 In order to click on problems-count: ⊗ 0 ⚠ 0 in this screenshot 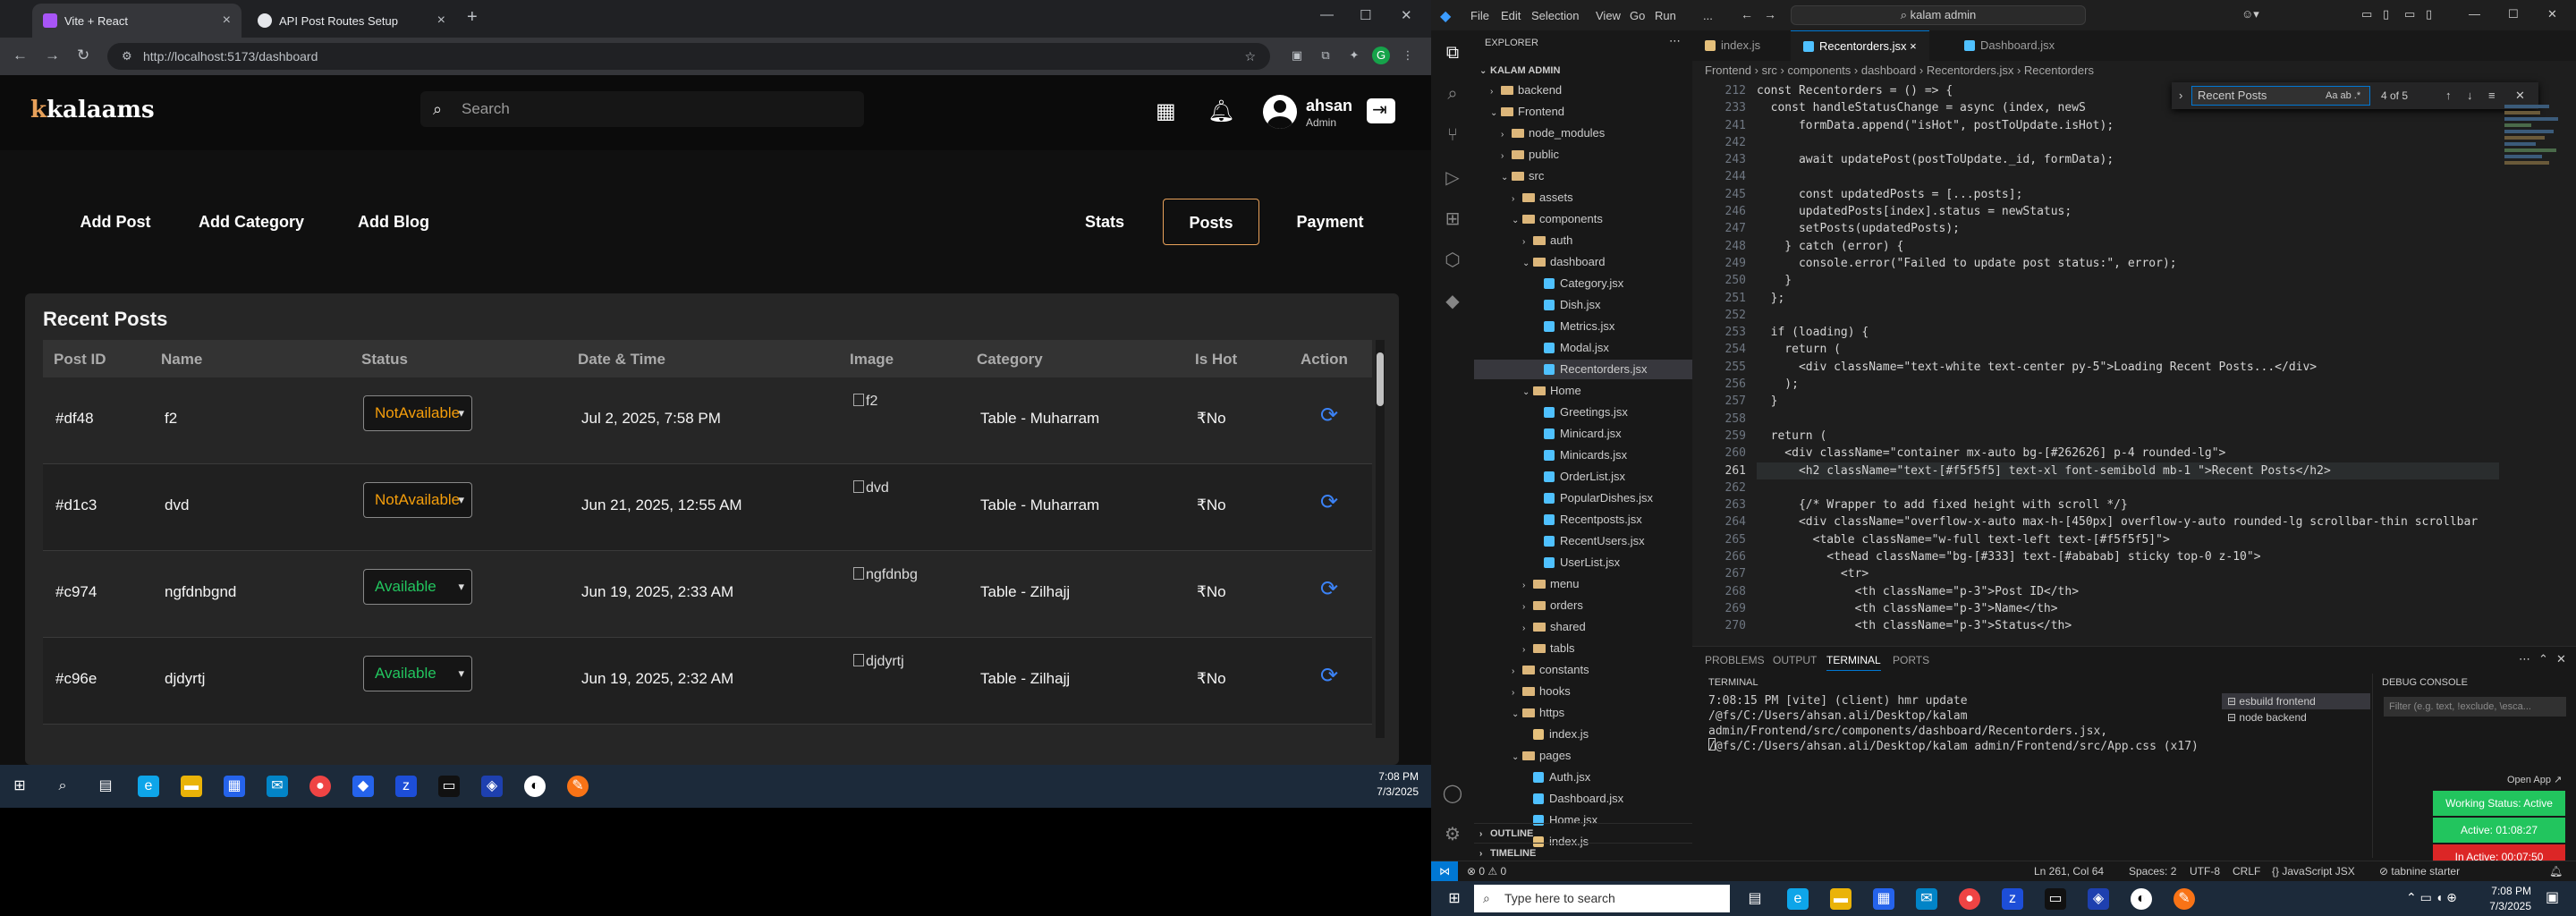, I will do `click(1486, 871)`.